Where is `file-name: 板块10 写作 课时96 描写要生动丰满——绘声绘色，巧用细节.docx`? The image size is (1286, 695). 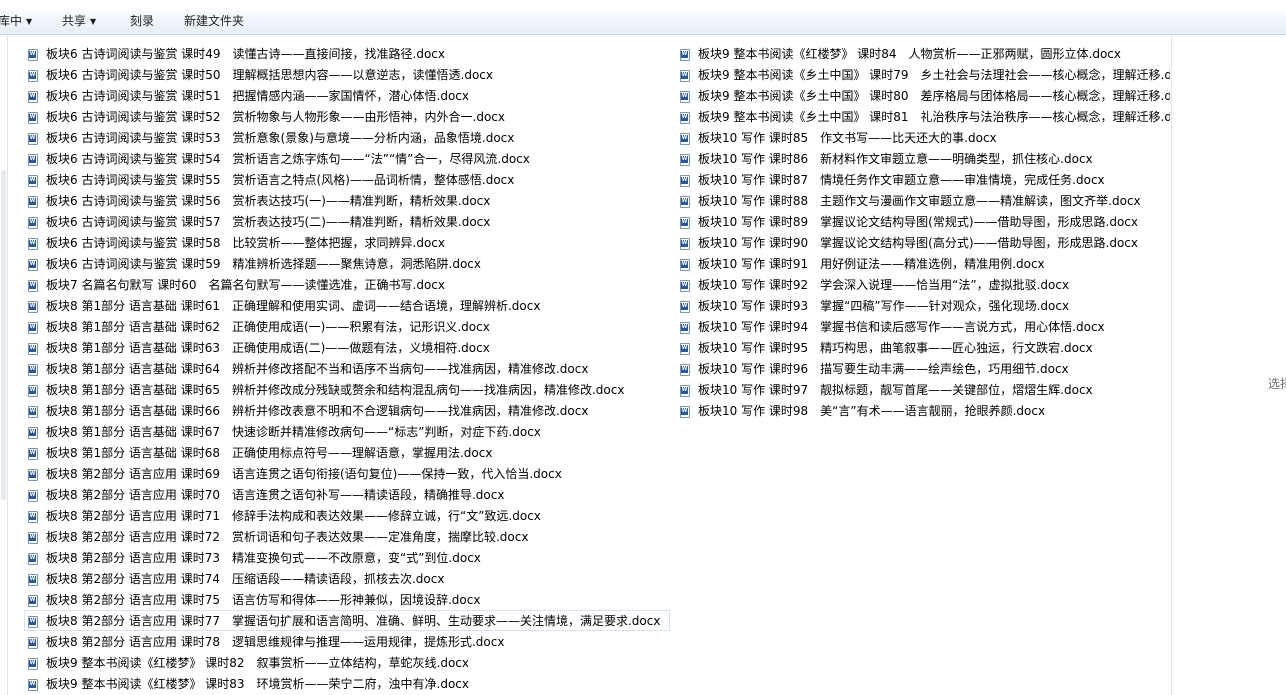 file-name: 板块10 写作 课时96 描写要生动丰满——绘声绘色，巧用细节.docx is located at coordinates (883, 369).